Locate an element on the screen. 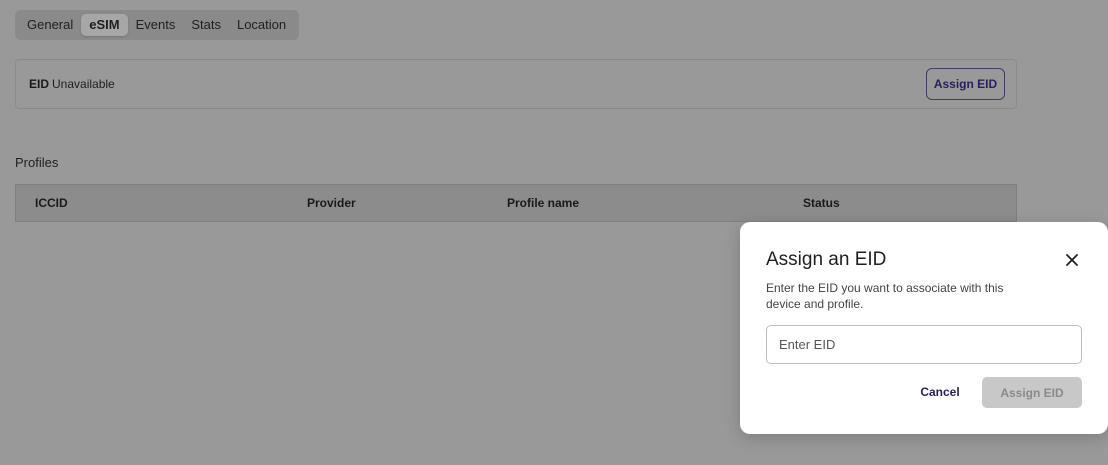  tab-bar: General eSIM Events Stats Location is located at coordinates (157, 25).